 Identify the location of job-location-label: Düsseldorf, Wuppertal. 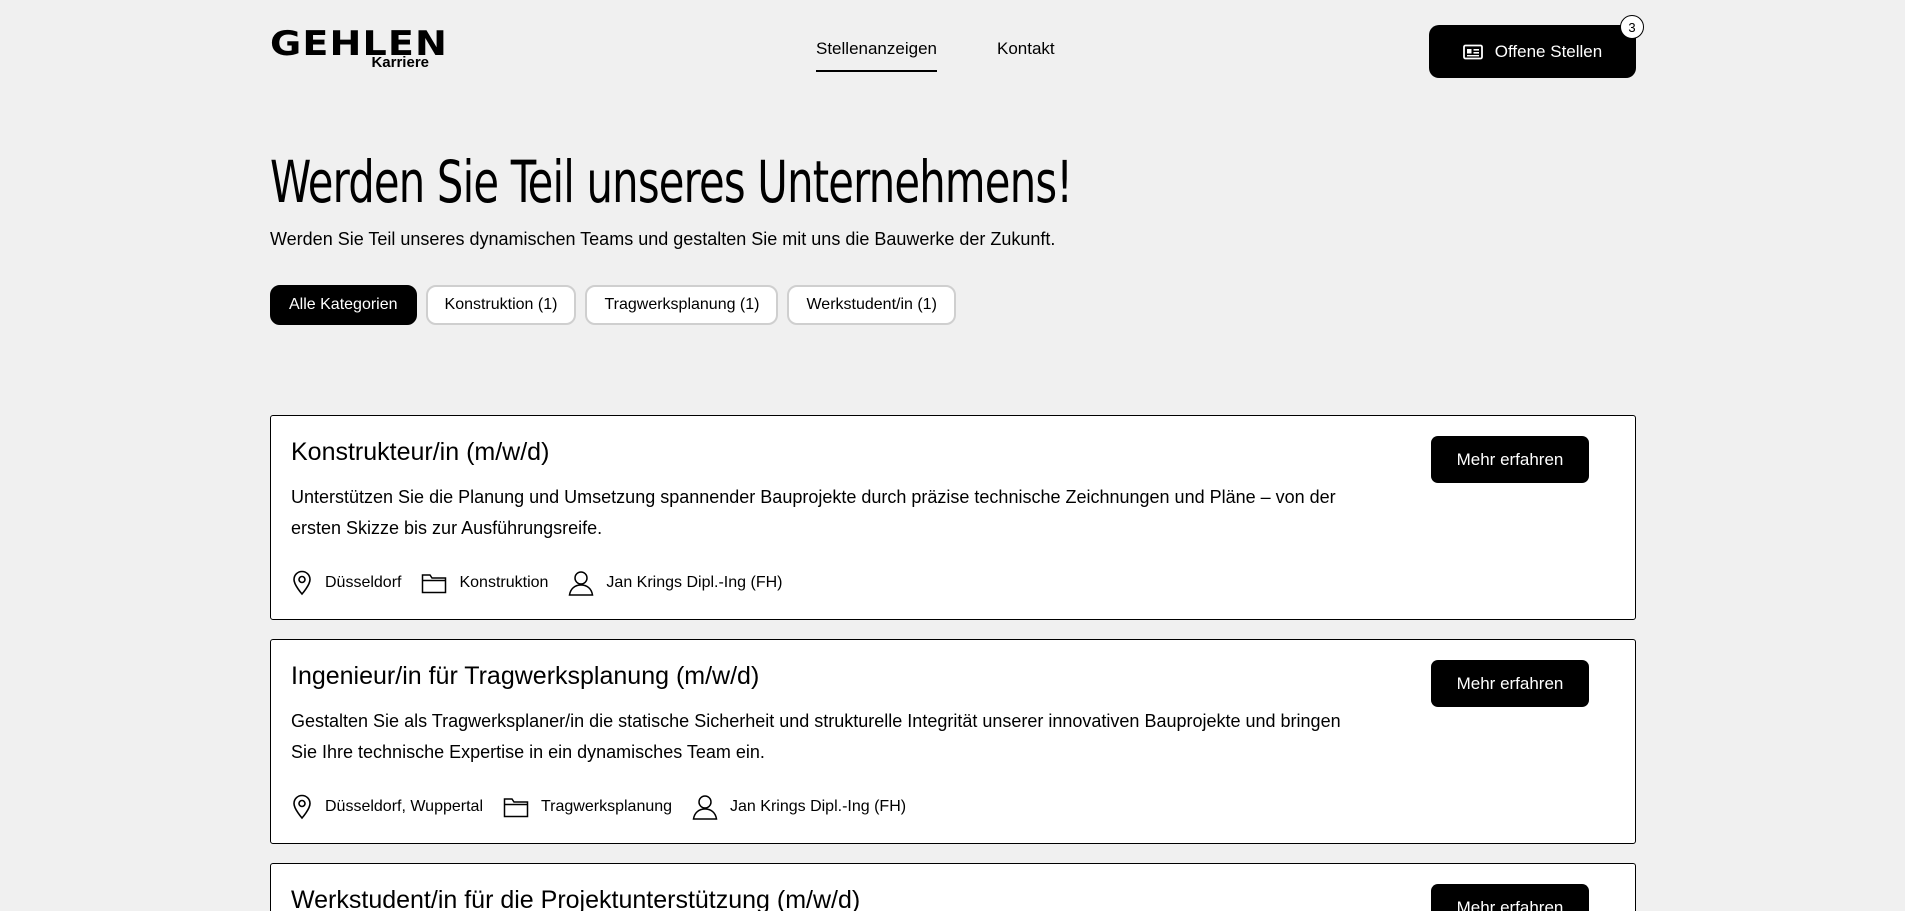
(404, 806).